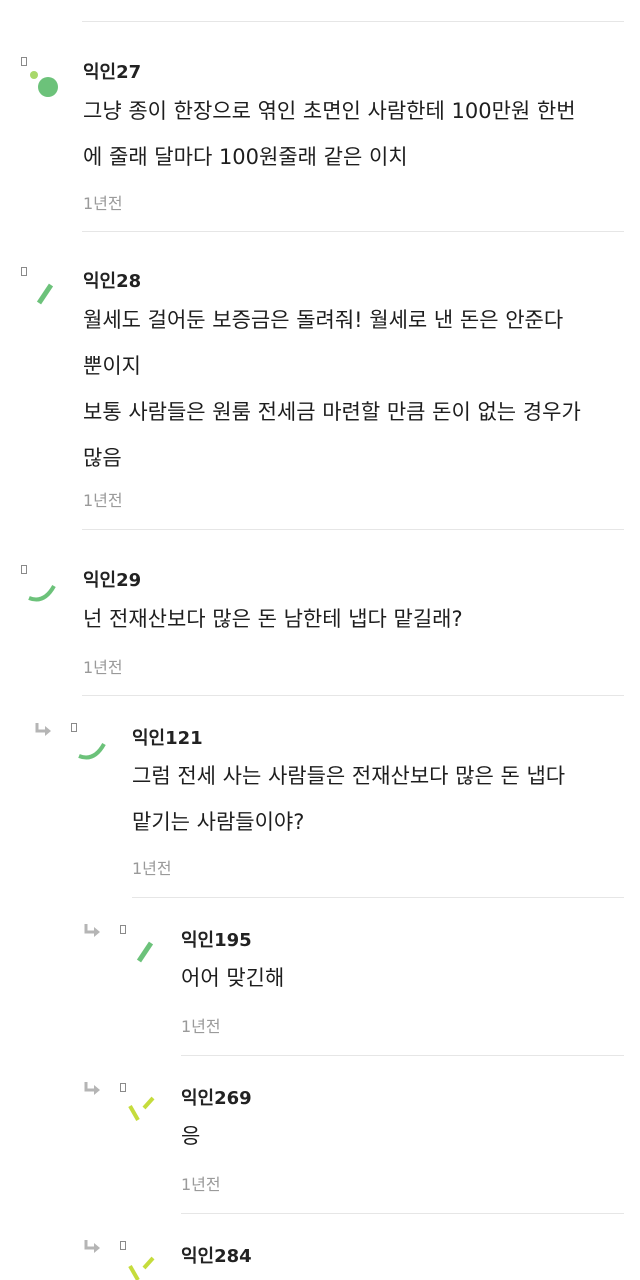  I want to click on comment-text-line: 많음, so click(102, 458).